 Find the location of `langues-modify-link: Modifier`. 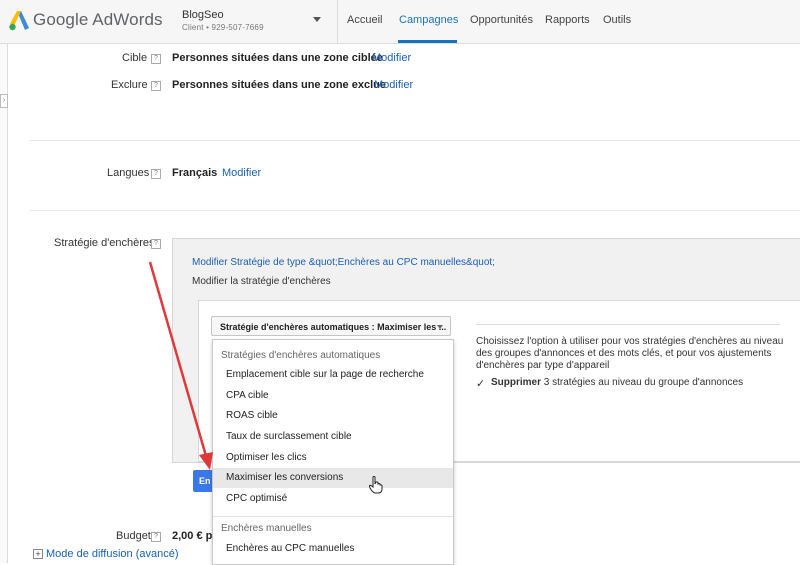

langues-modify-link: Modifier is located at coordinates (241, 173).